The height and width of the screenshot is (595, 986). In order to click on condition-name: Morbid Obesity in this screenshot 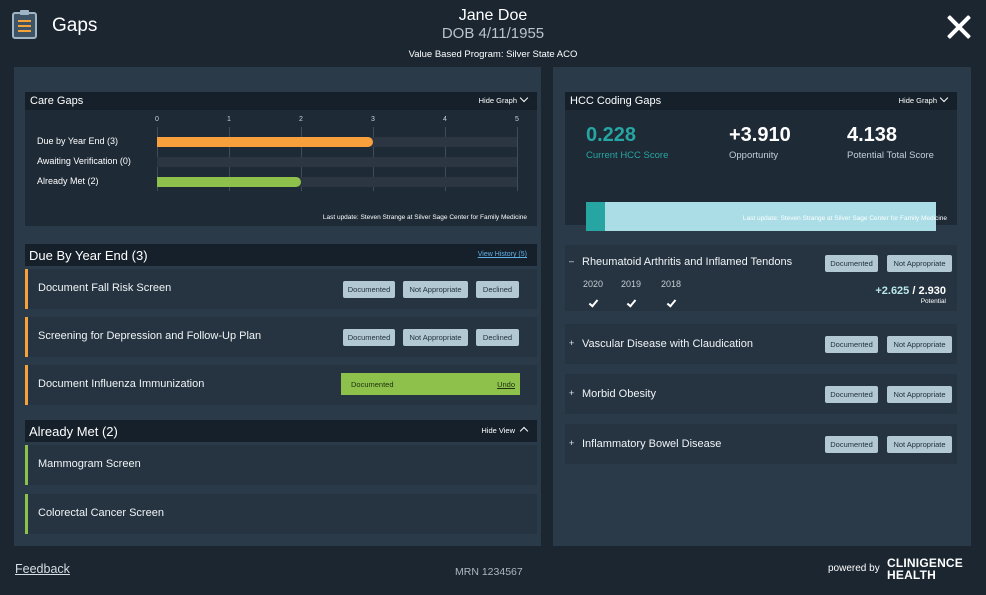, I will do `click(619, 394)`.